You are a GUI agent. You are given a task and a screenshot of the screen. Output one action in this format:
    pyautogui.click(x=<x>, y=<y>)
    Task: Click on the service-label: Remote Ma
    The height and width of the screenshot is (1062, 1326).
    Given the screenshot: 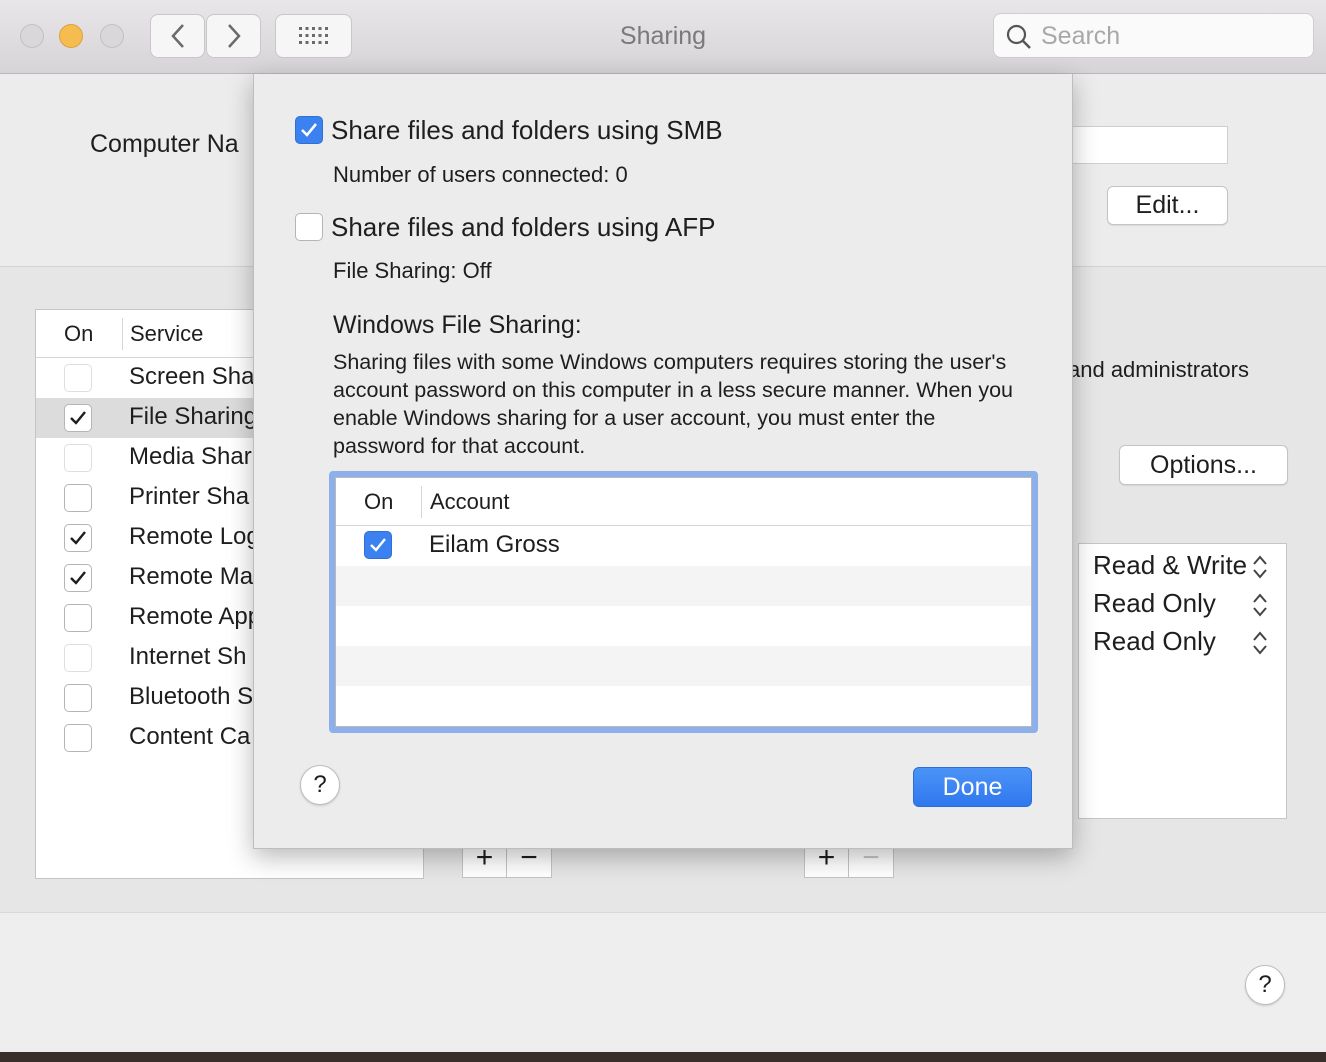 What is the action you would take?
    pyautogui.click(x=191, y=576)
    